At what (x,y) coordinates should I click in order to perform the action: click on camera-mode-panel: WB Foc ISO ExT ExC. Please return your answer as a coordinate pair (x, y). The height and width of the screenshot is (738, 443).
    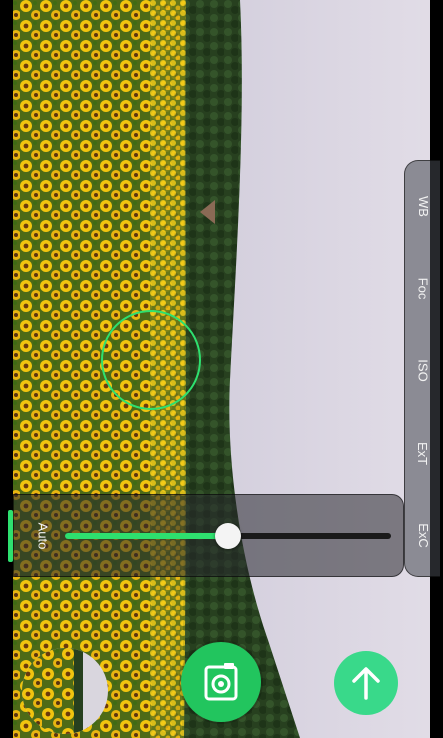
    Looking at the image, I should click on (422, 368).